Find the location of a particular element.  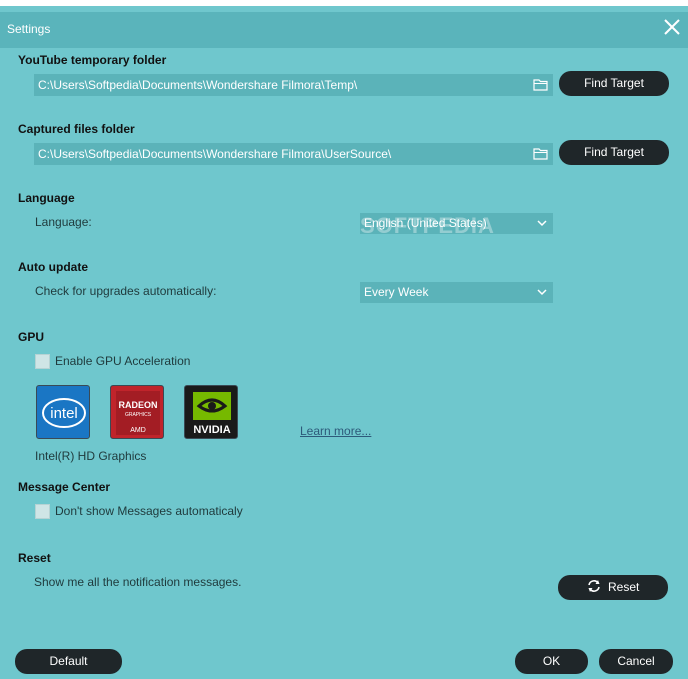

dont-show-messages-label: Don't show Messages automaticaly is located at coordinates (149, 511).